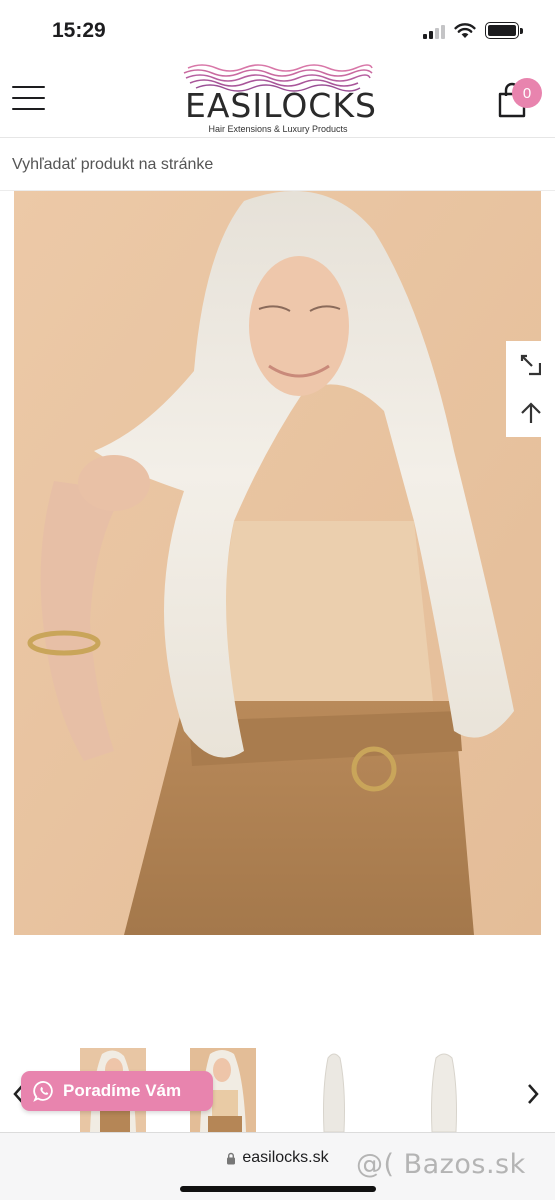 The width and height of the screenshot is (555, 1200). What do you see at coordinates (122, 1090) in the screenshot?
I see `help-button-label: Poradíme Vám` at bounding box center [122, 1090].